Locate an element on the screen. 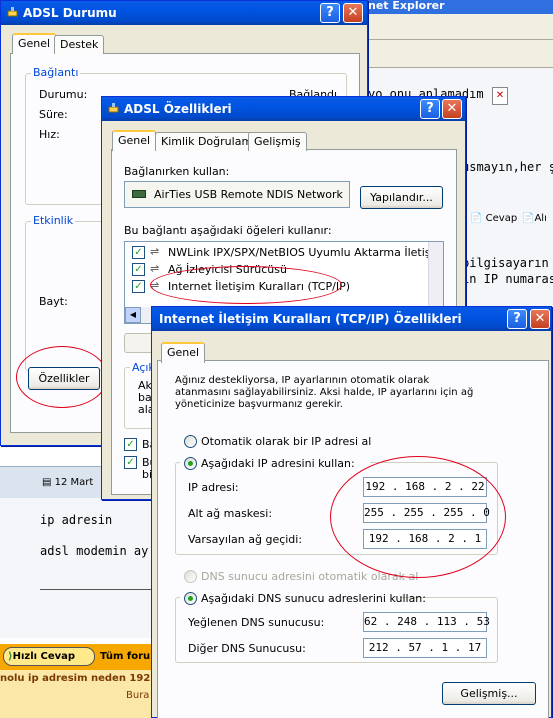 The width and height of the screenshot is (553, 718). forum-all-link: Tüm foru is located at coordinates (125, 656).